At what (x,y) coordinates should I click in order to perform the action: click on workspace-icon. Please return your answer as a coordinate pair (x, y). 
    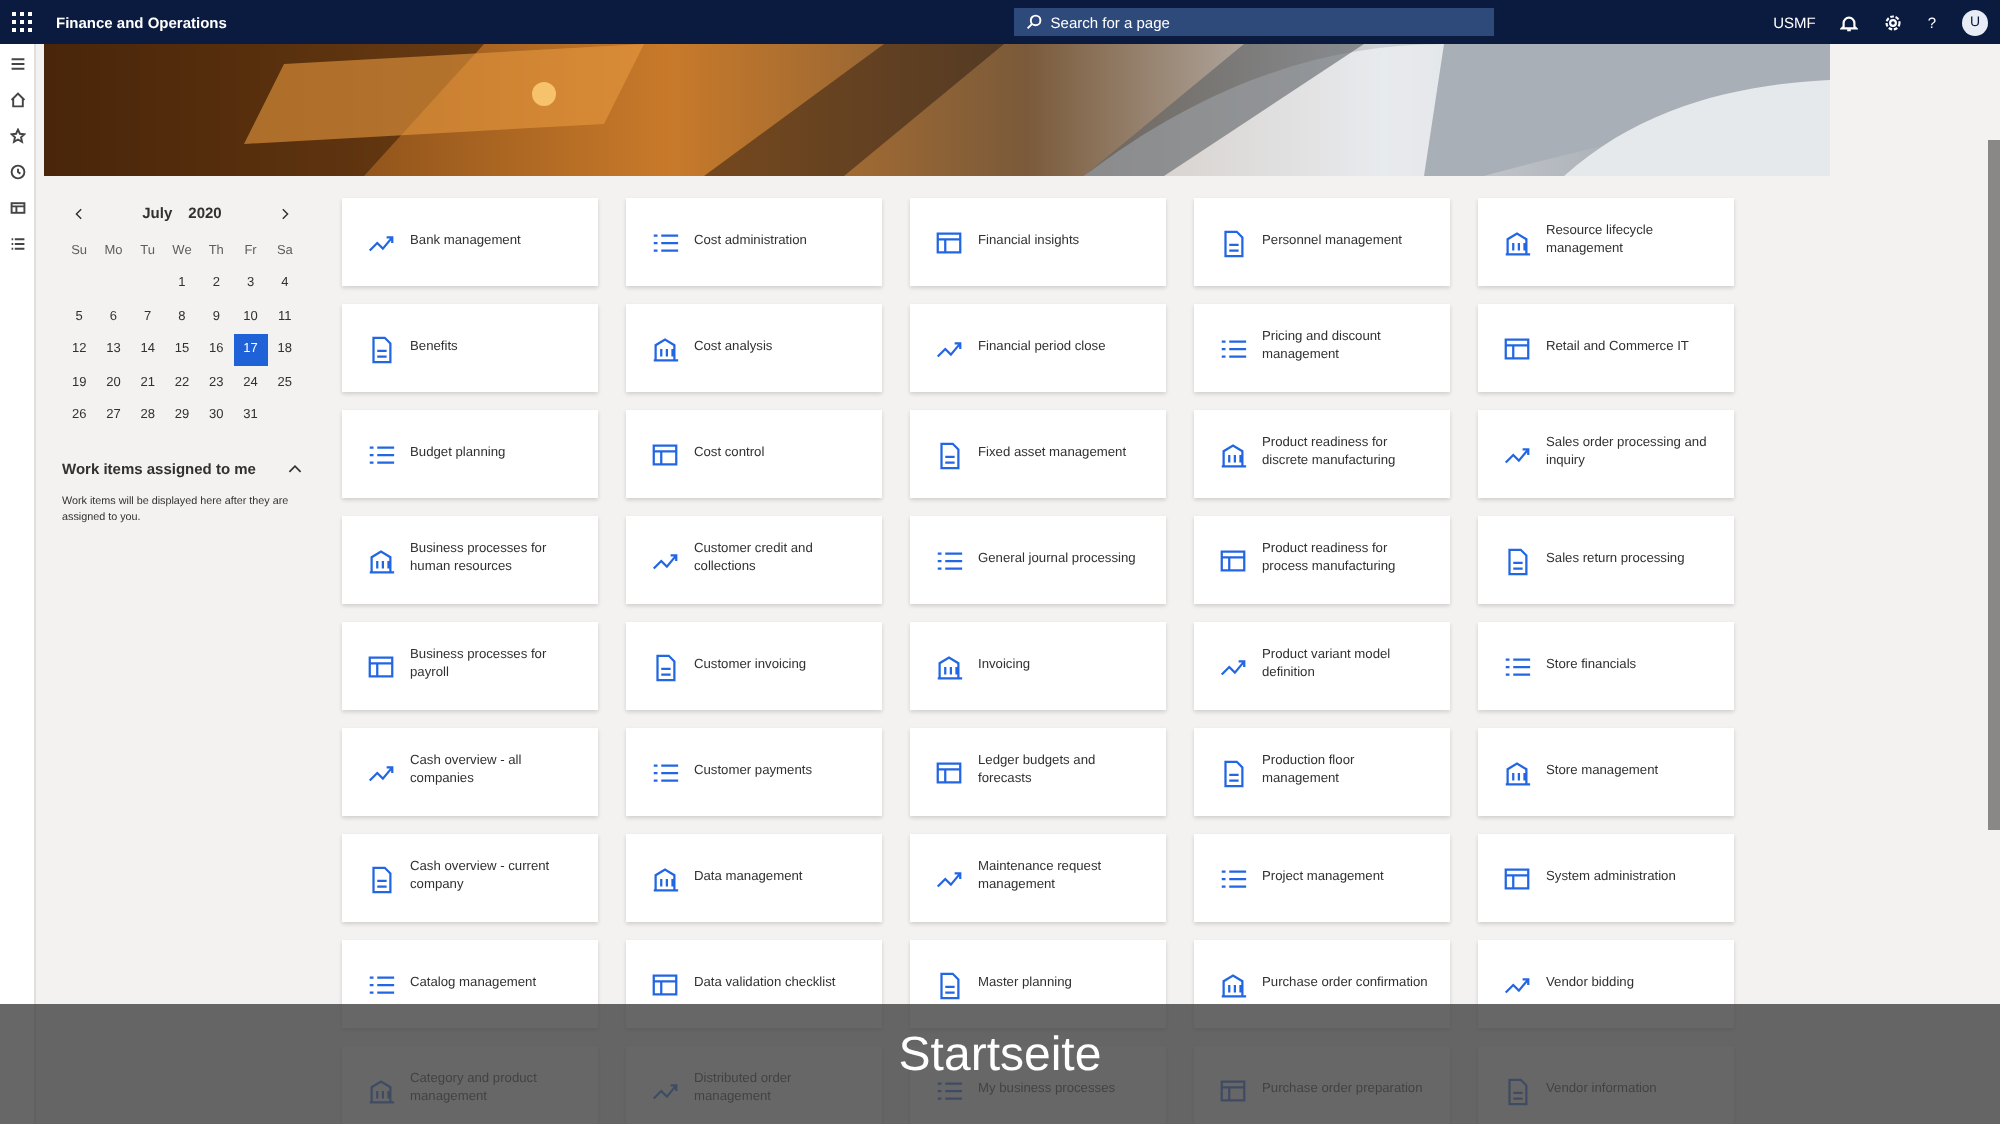
    Looking at the image, I should click on (17, 208).